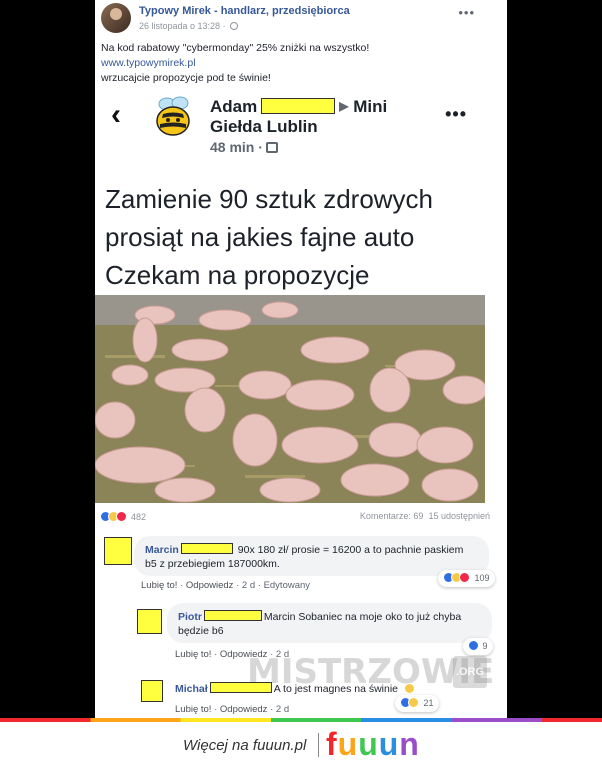  I want to click on back-arrow-icon: ‹, so click(116, 115).